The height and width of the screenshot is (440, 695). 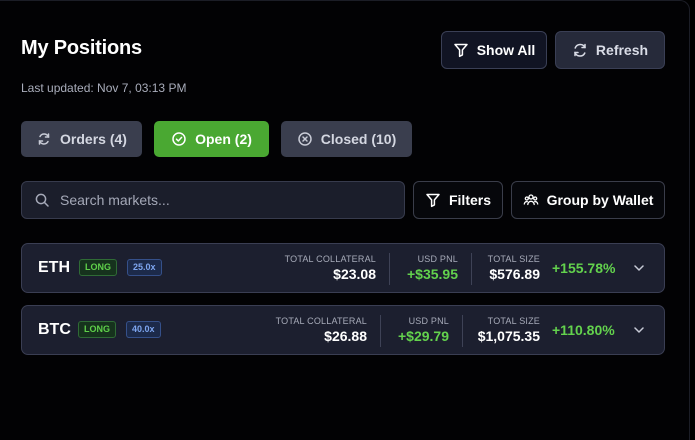 What do you see at coordinates (508, 336) in the screenshot?
I see `total-size-value: $1,075.35` at bounding box center [508, 336].